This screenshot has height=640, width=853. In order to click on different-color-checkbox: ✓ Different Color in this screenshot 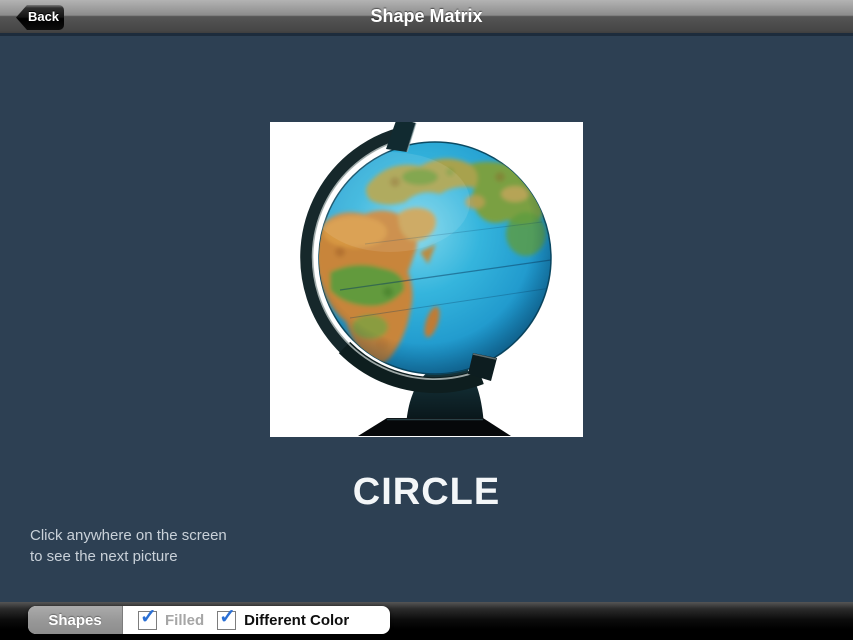, I will do `click(283, 618)`.